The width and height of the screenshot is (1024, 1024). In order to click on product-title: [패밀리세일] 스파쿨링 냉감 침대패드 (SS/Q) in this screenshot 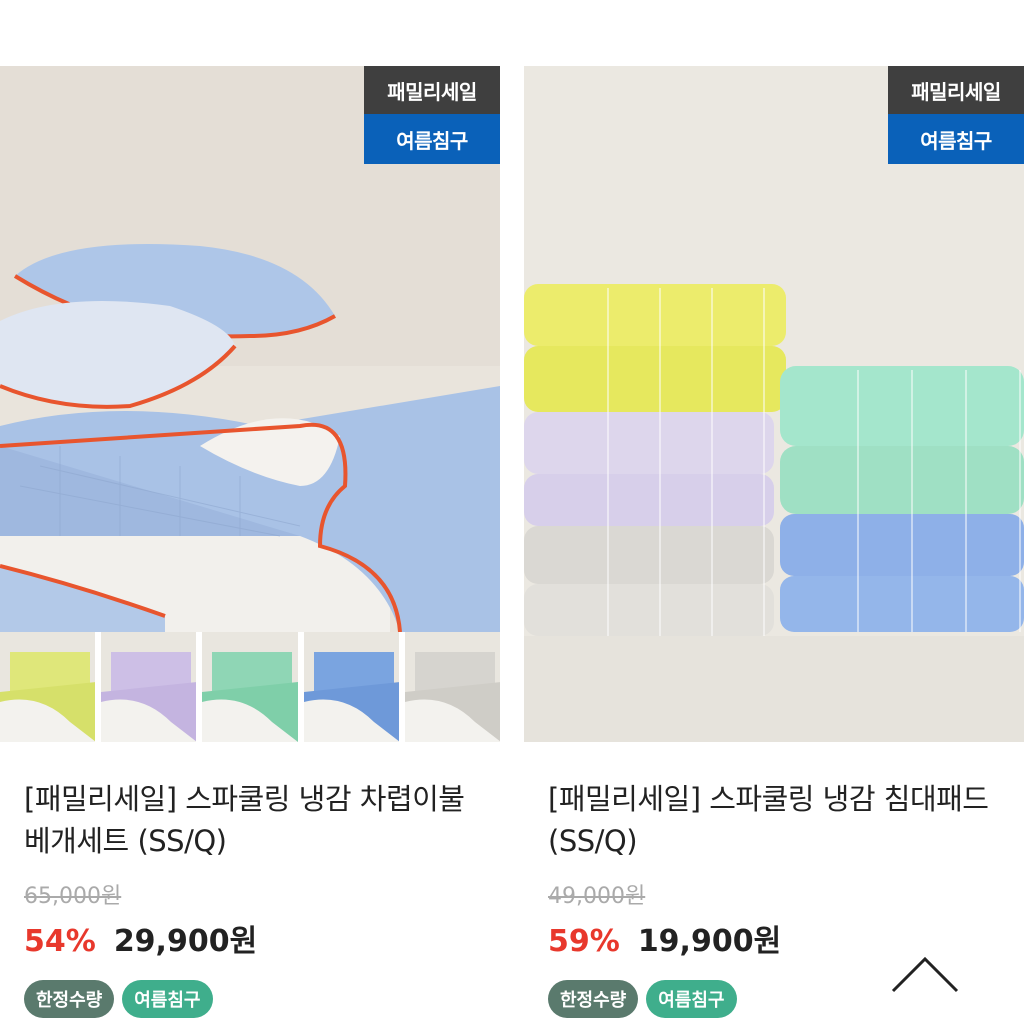, I will do `click(778, 820)`.